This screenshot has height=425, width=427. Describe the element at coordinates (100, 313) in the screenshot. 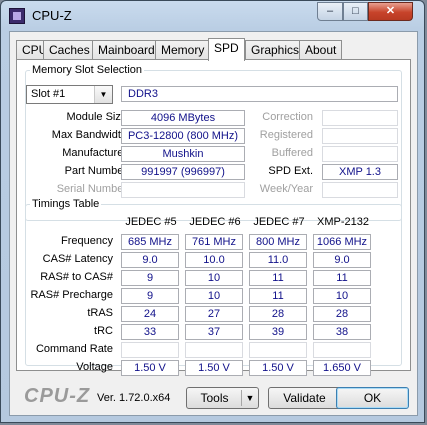

I see `timings-row-label: tRAS` at that location.